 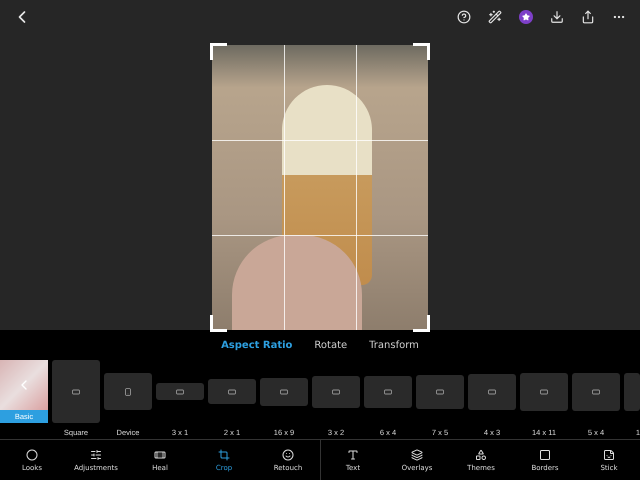 I want to click on crop-icon, so click(x=224, y=454).